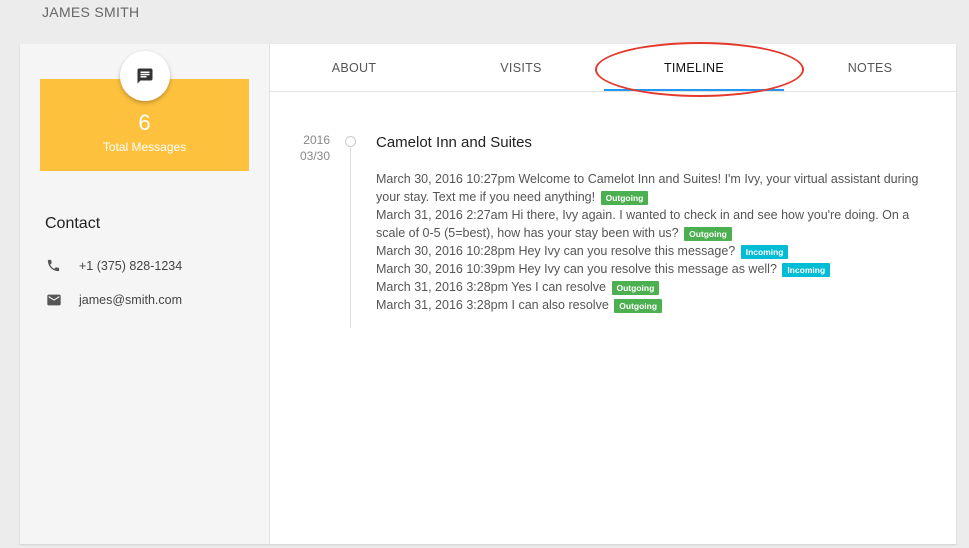 This screenshot has width=969, height=548. I want to click on contact-email-row: james@smith.com, so click(113, 299).